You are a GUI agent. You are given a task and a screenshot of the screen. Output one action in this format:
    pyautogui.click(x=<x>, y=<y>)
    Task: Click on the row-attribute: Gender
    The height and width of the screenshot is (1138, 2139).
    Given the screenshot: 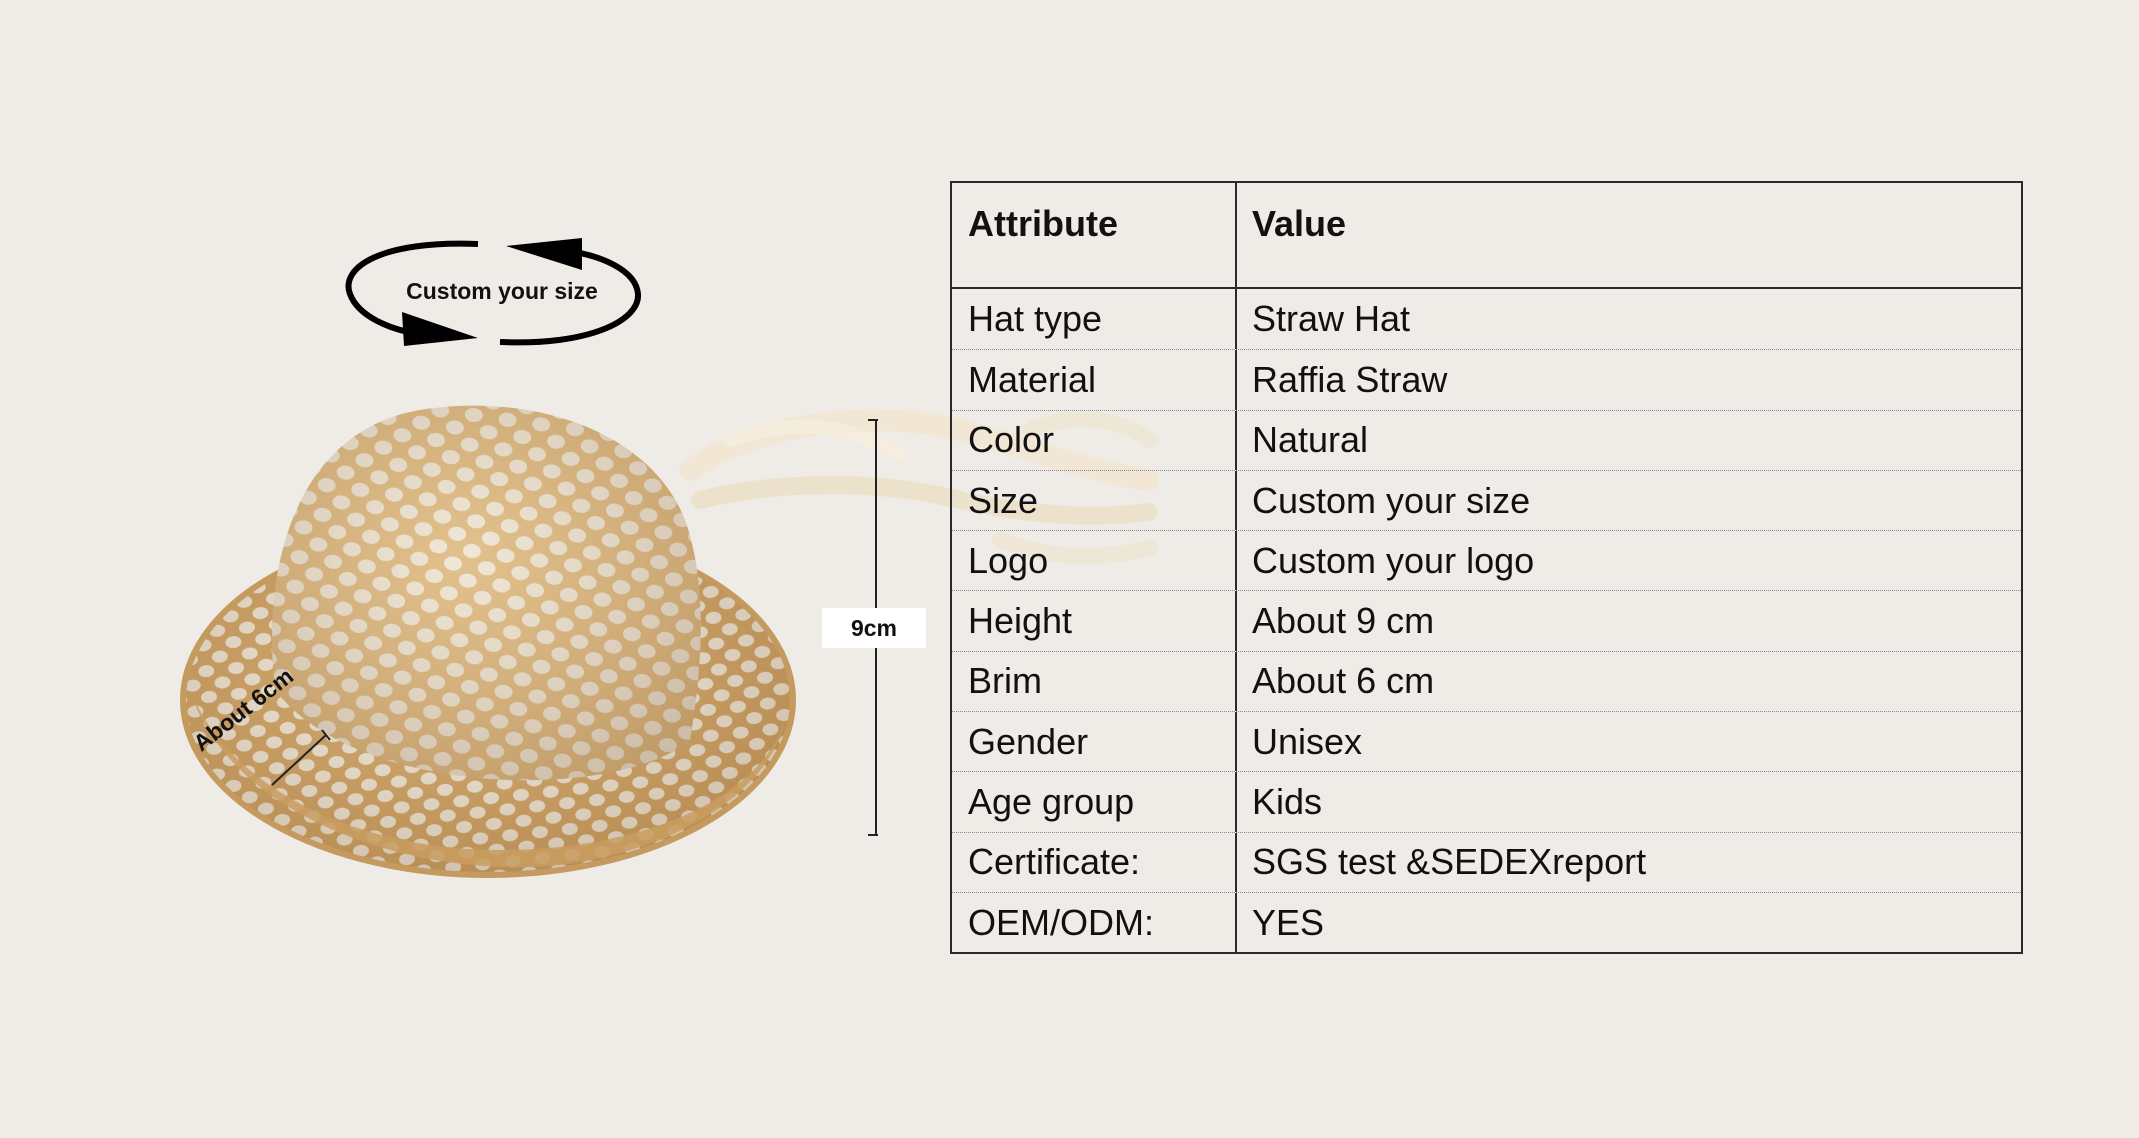 What is the action you would take?
    pyautogui.click(x=1094, y=742)
    